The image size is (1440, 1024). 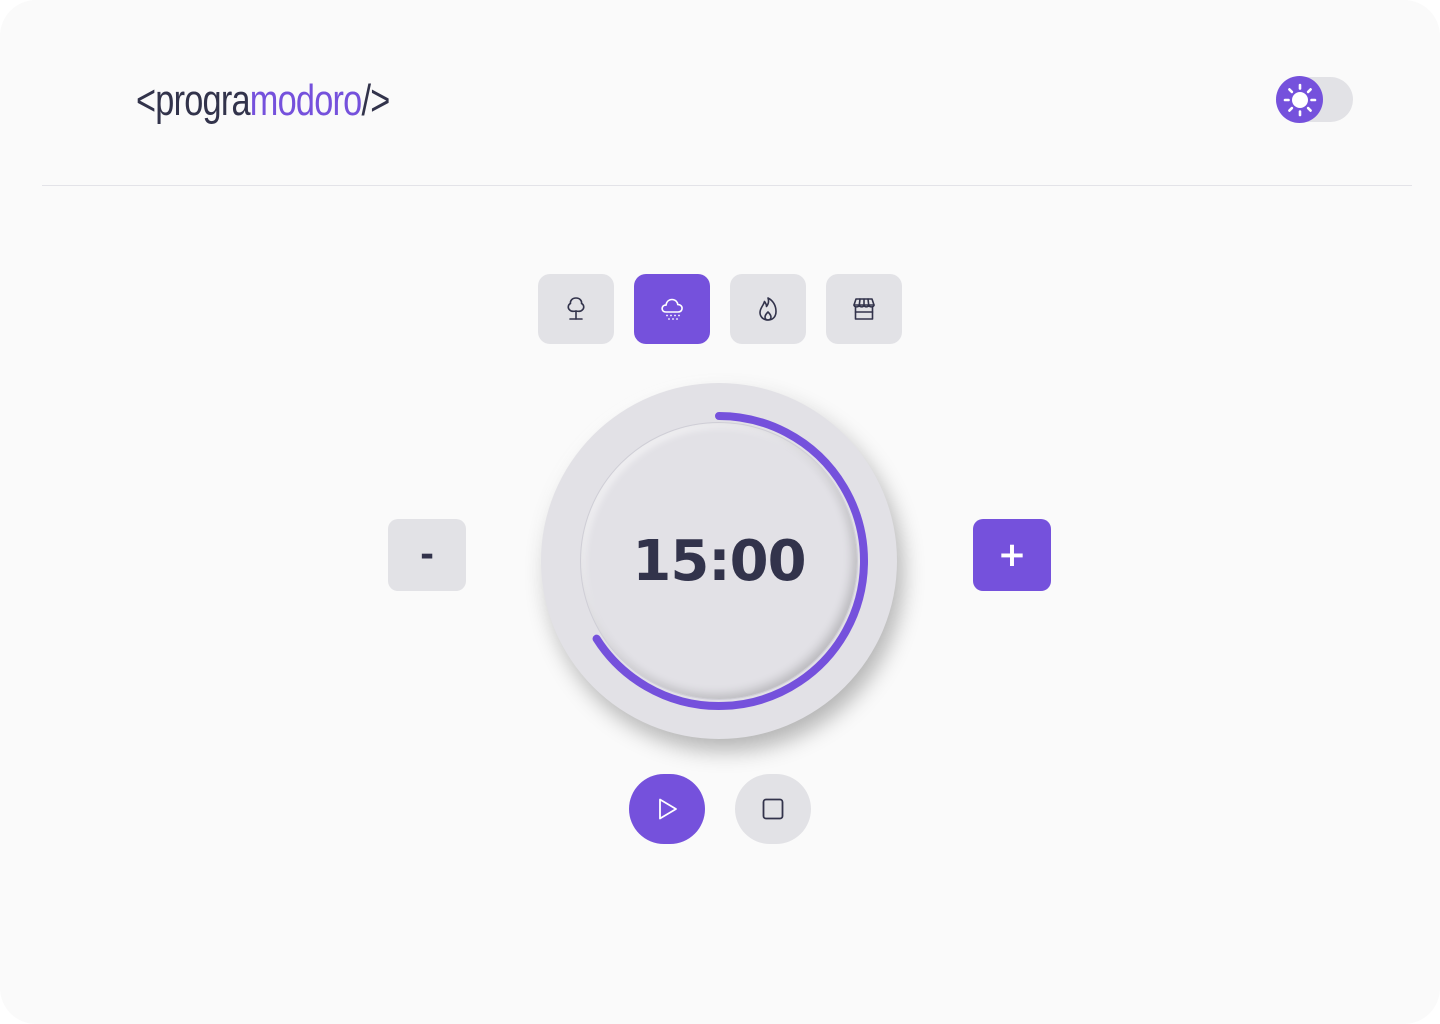 I want to click on logo: <progra modoro/>, so click(x=263, y=96).